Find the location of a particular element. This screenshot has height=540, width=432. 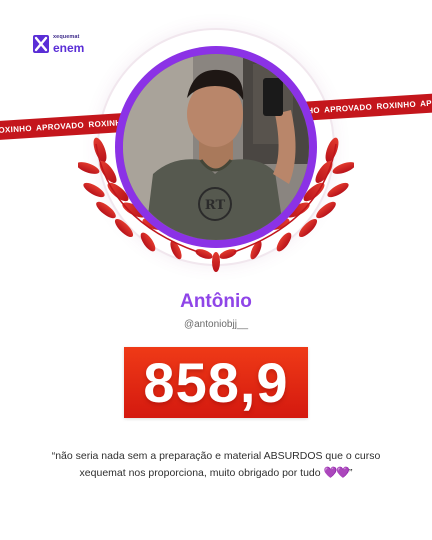

brand-bottom-text: enem is located at coordinates (69, 47).